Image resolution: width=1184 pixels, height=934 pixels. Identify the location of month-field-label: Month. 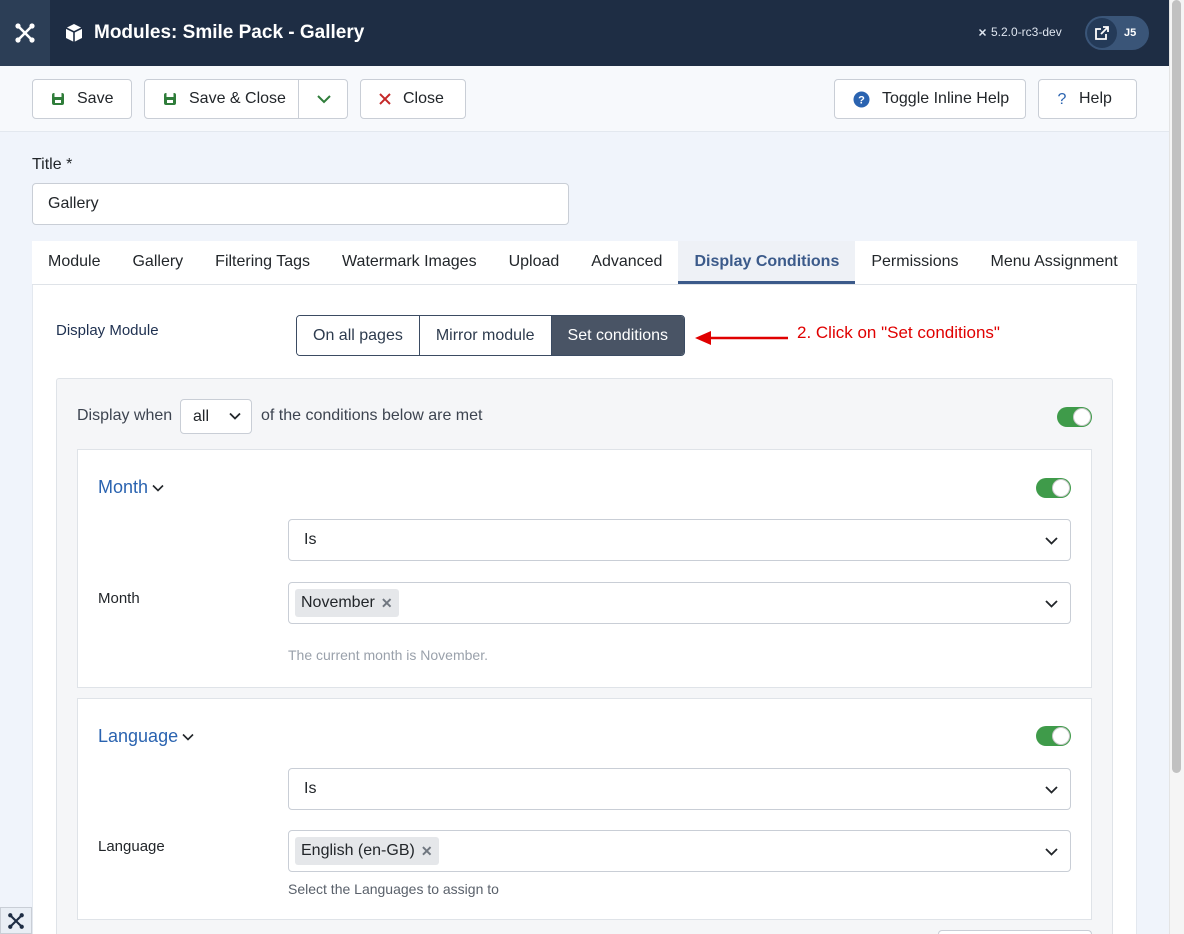
(119, 598).